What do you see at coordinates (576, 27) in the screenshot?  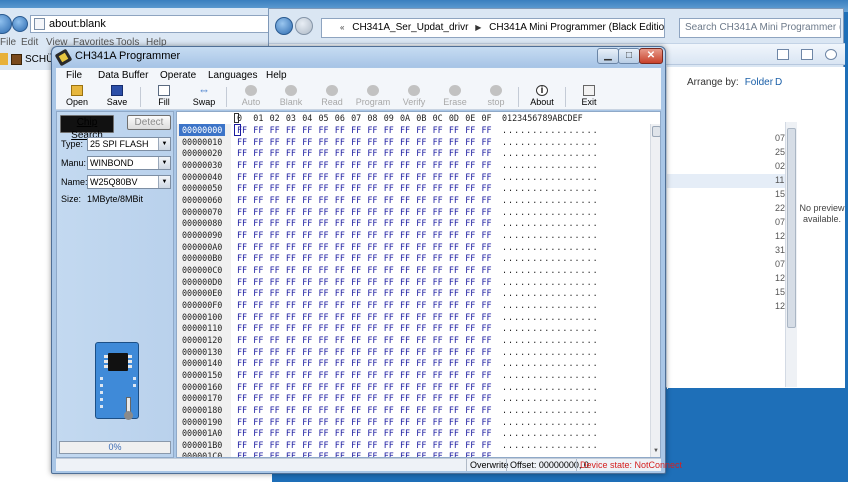 I see `breadcrumb-item: CH341A Mini Programmer (Black Edition)` at bounding box center [576, 27].